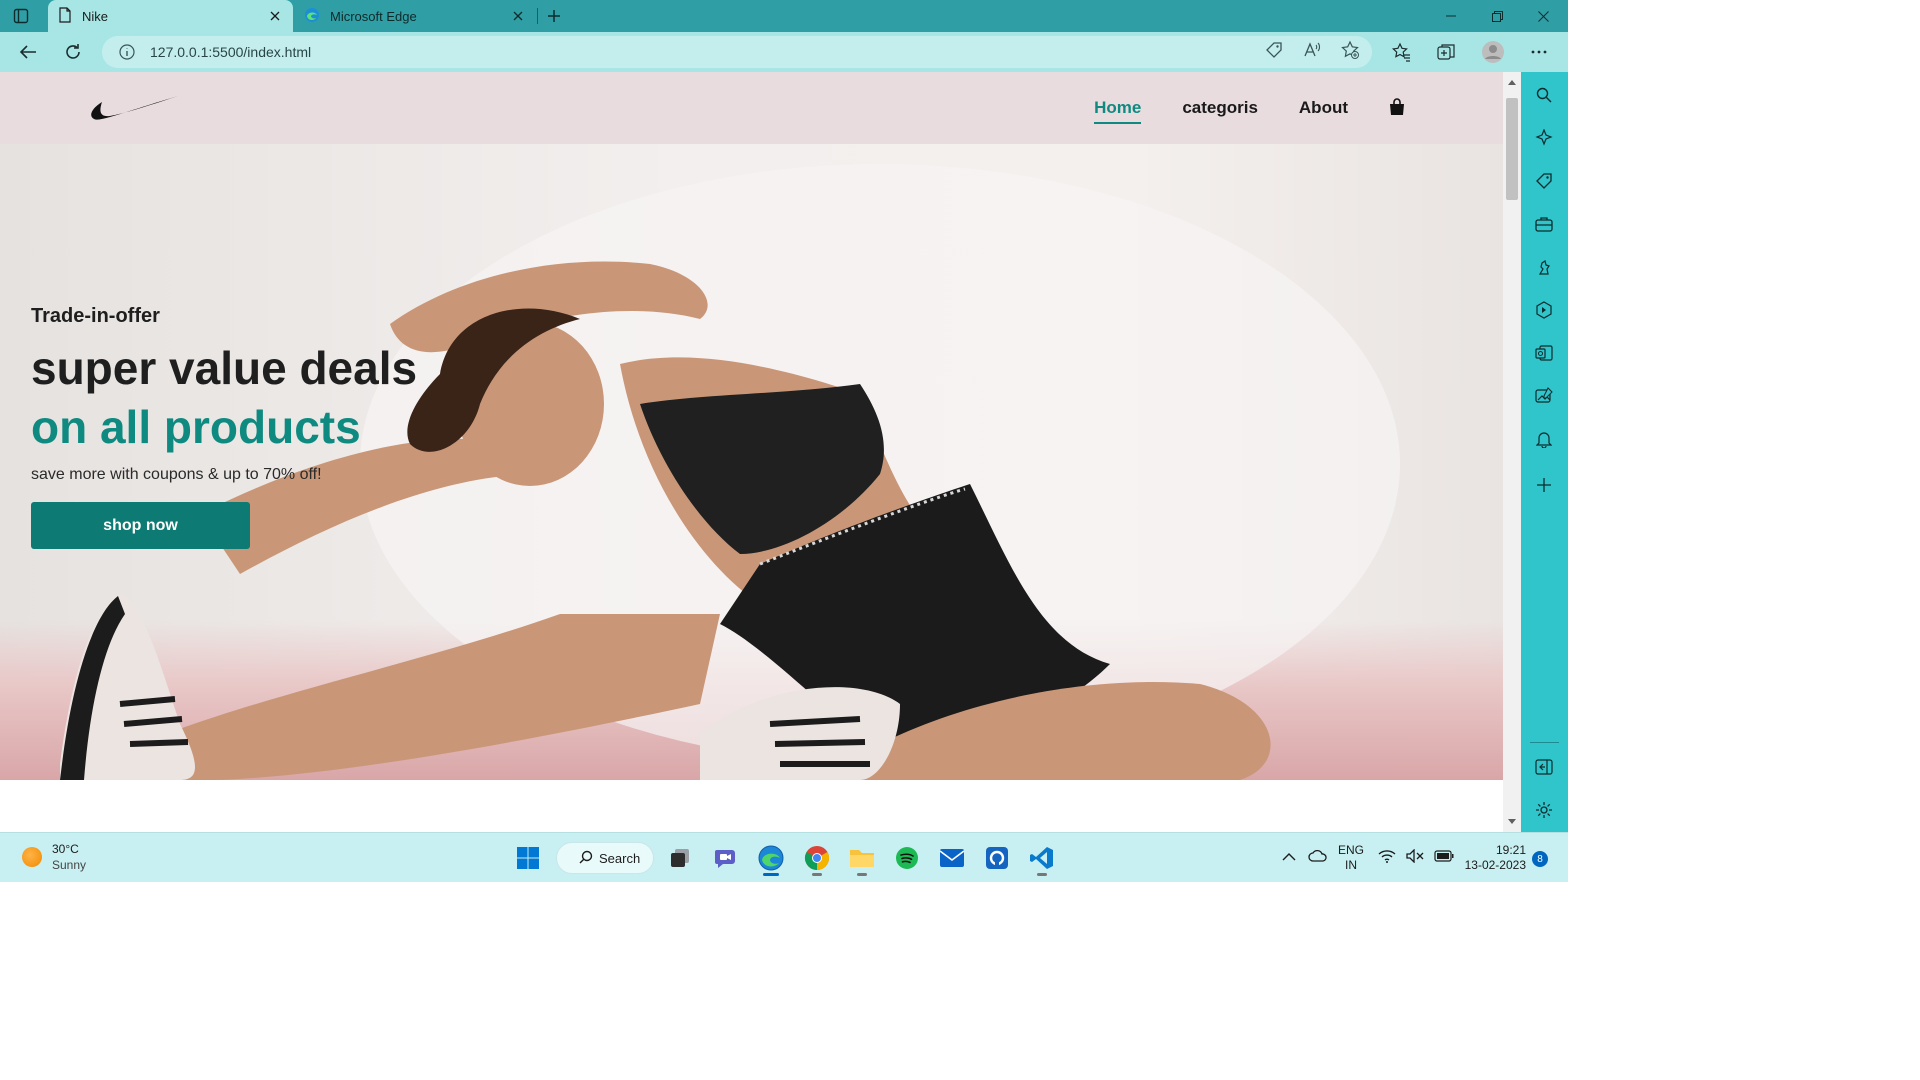 This screenshot has height=1080, width=1920. I want to click on discover-sparkle-icon, so click(1544, 138).